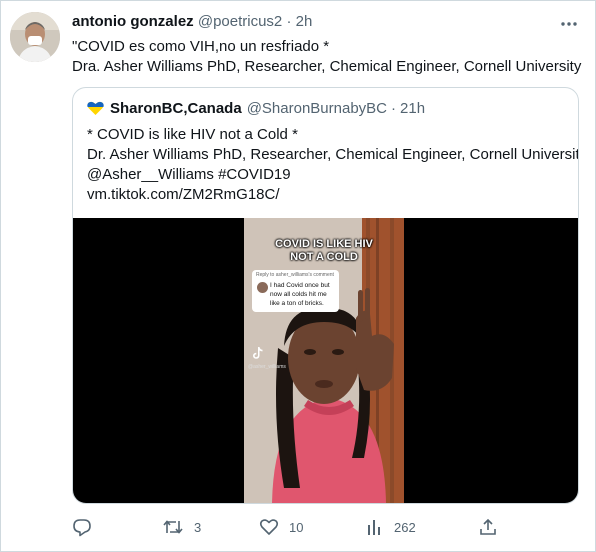 The image size is (596, 552). I want to click on tweet-text-line: "COVID es como VIH,no un resfriado *, so click(201, 46).